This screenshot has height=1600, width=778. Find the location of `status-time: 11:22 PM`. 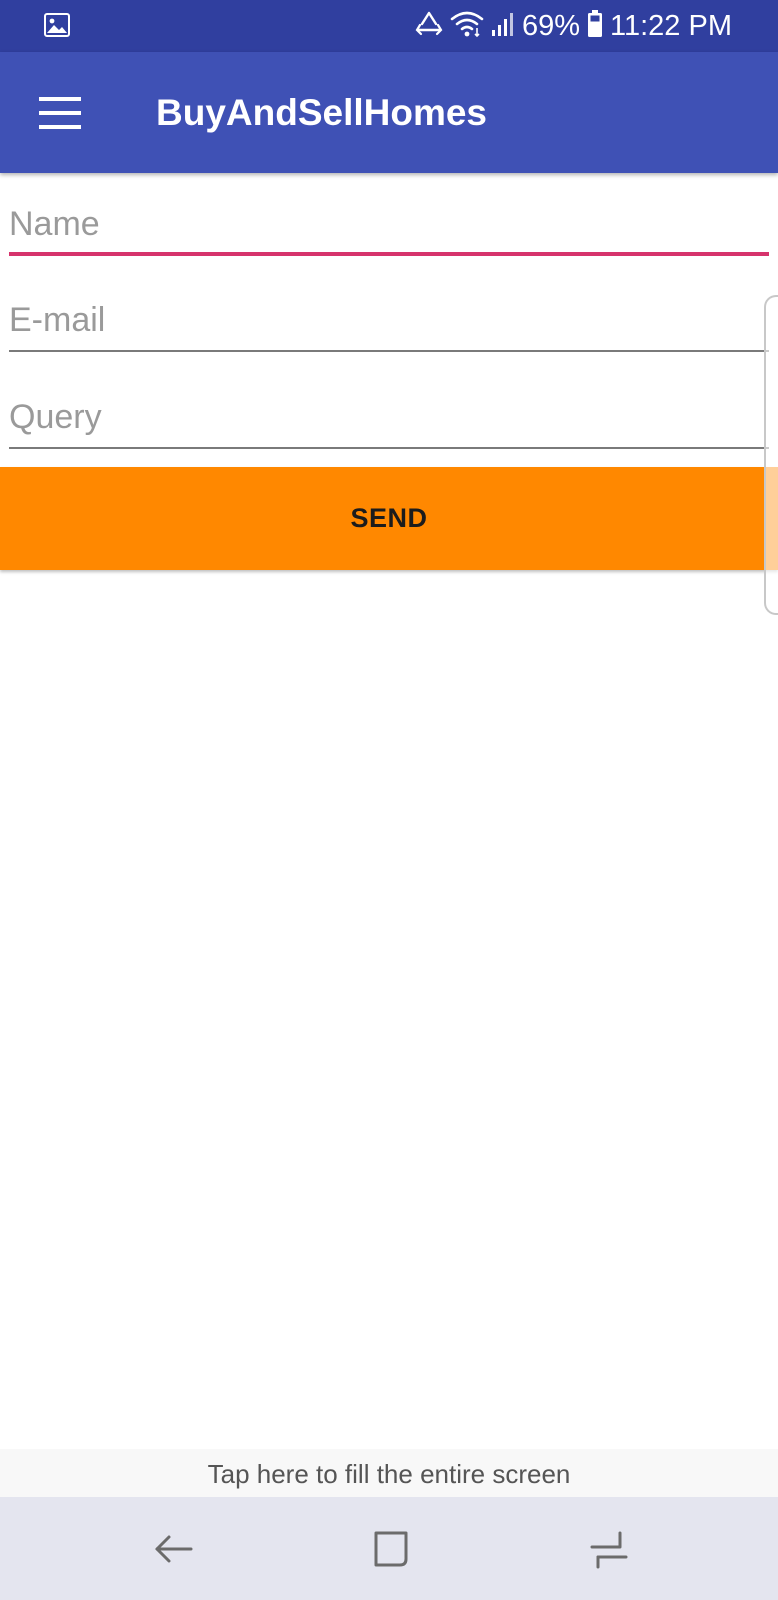

status-time: 11:22 PM is located at coordinates (671, 26).